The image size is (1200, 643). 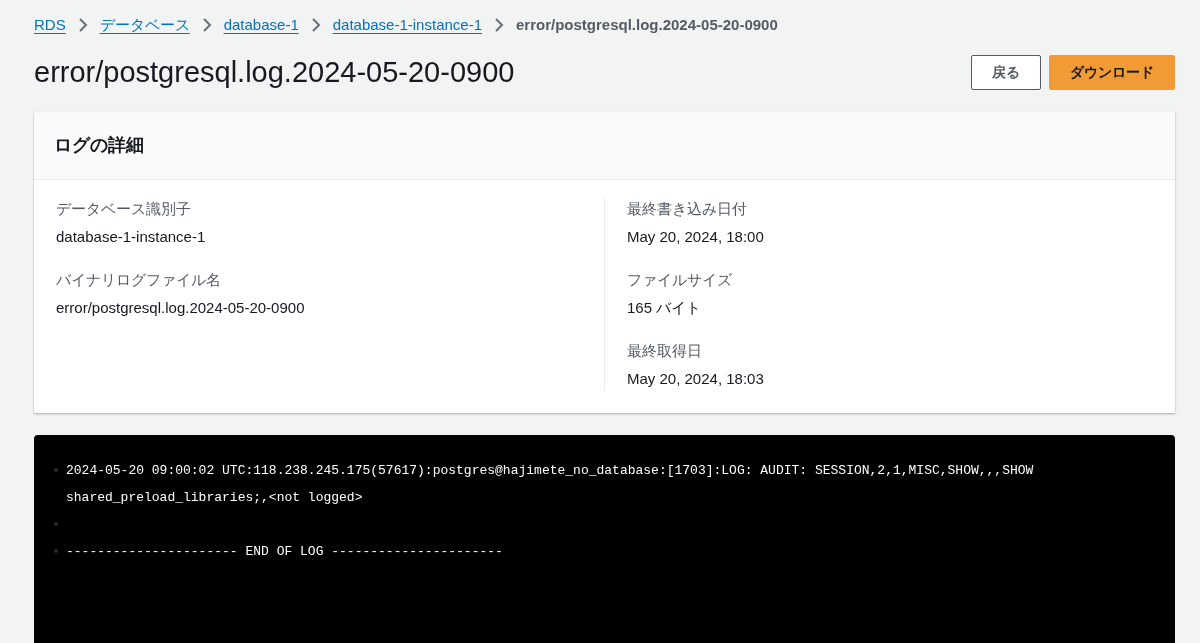 I want to click on breadcrumb-link: database-1, so click(x=261, y=25).